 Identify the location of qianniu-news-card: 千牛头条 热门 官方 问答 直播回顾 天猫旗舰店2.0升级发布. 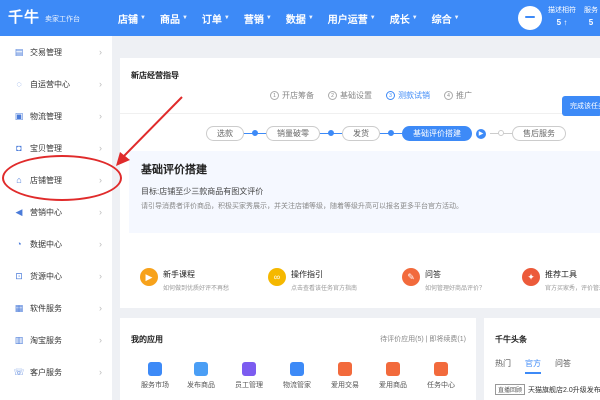
(542, 359).